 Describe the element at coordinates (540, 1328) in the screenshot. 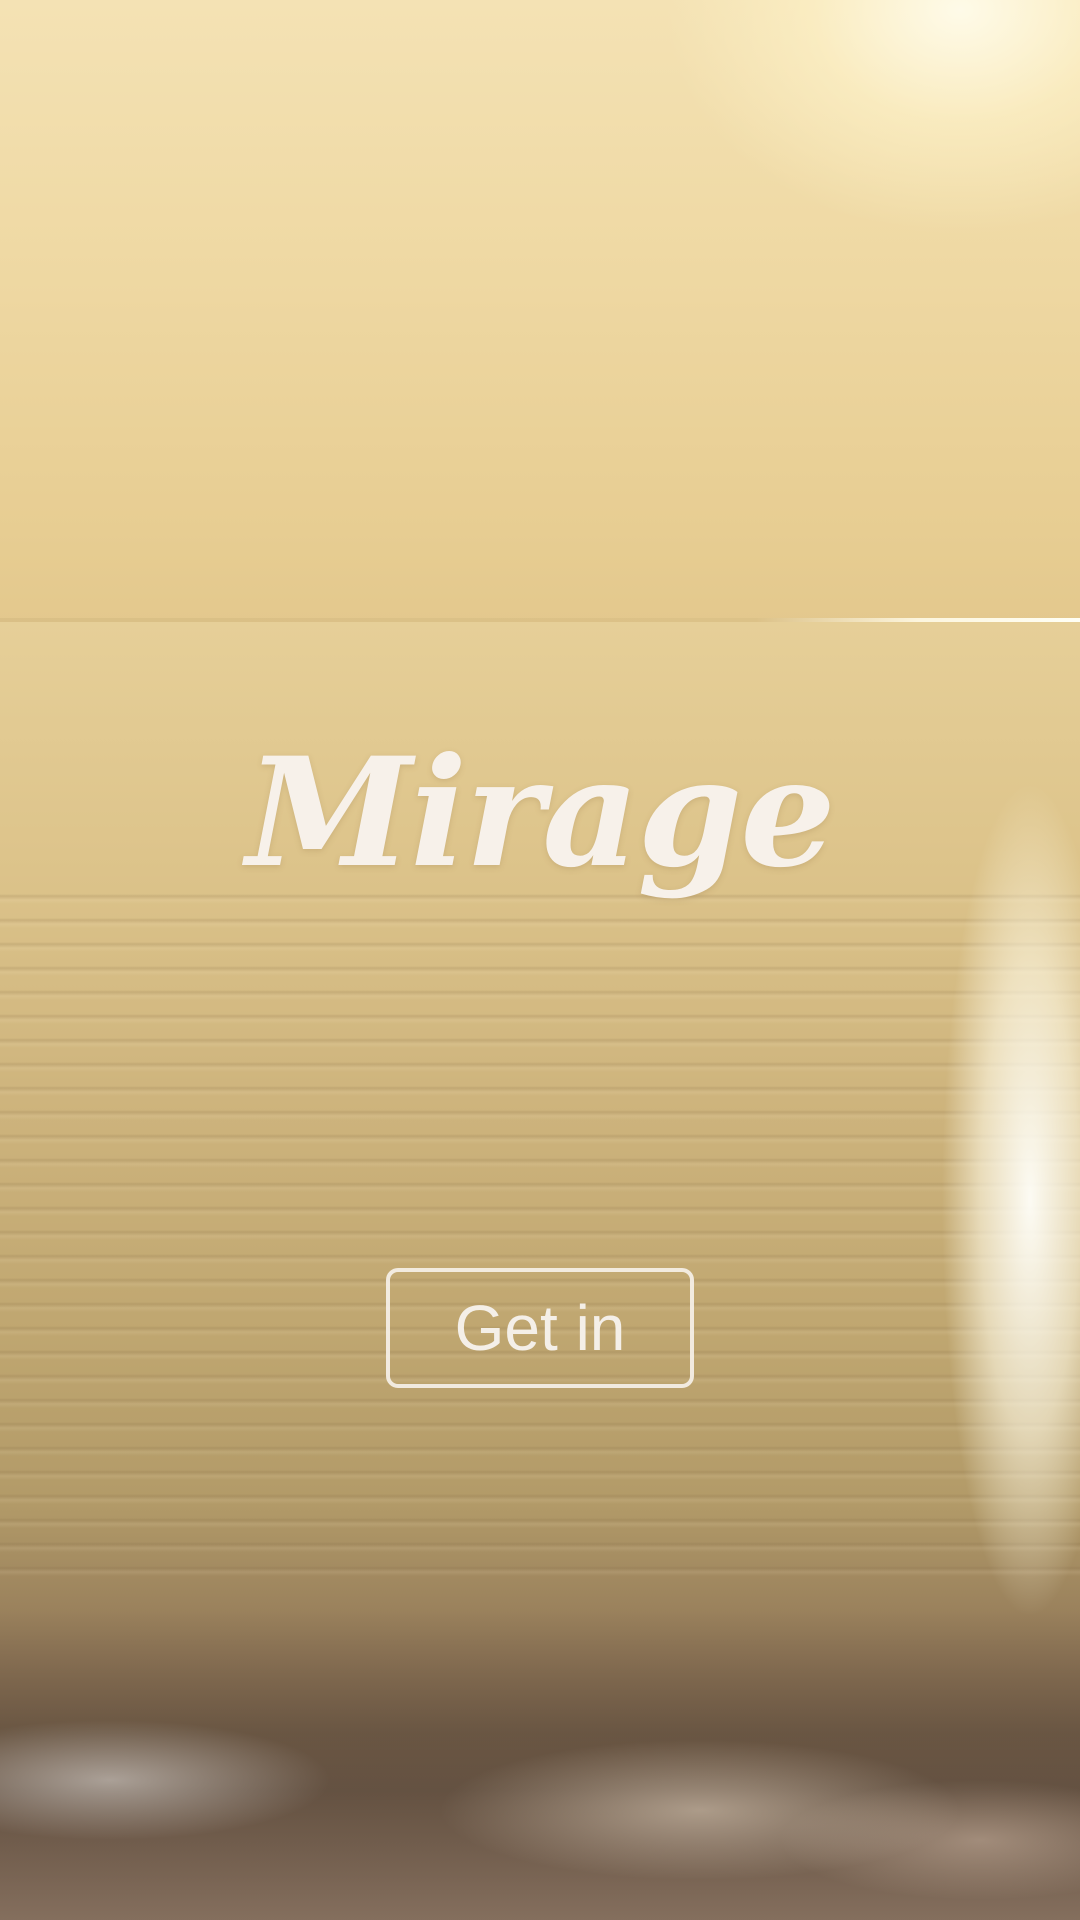

I see `get-in-button: Get in` at that location.